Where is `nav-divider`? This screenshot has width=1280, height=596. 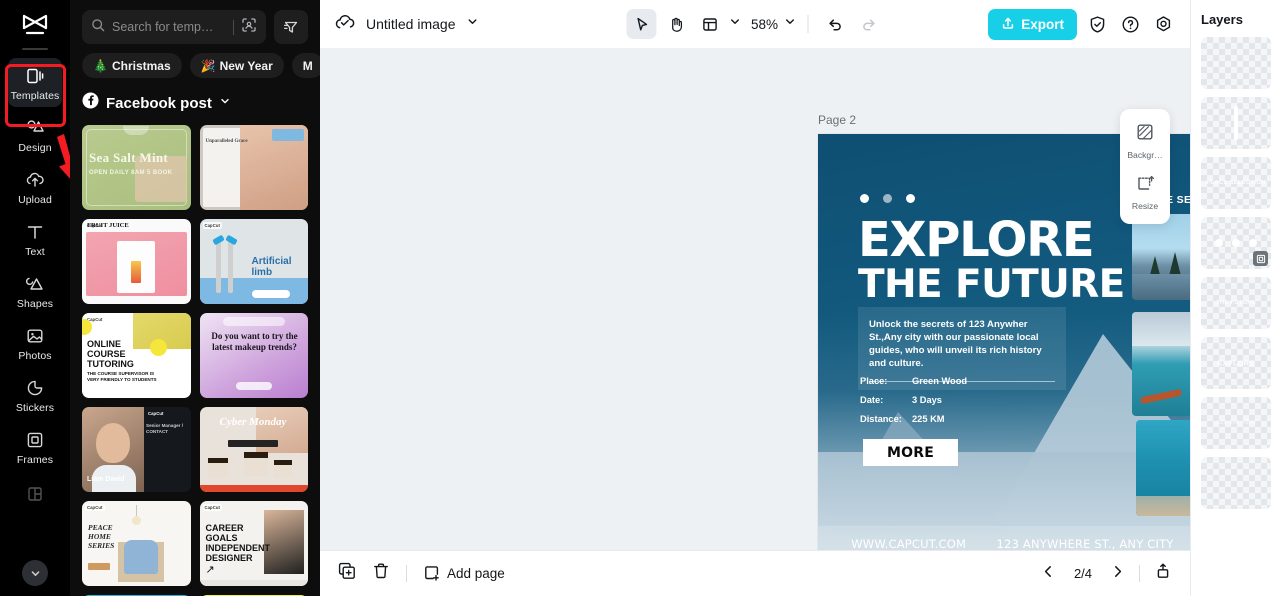
nav-divider is located at coordinates (1139, 573).